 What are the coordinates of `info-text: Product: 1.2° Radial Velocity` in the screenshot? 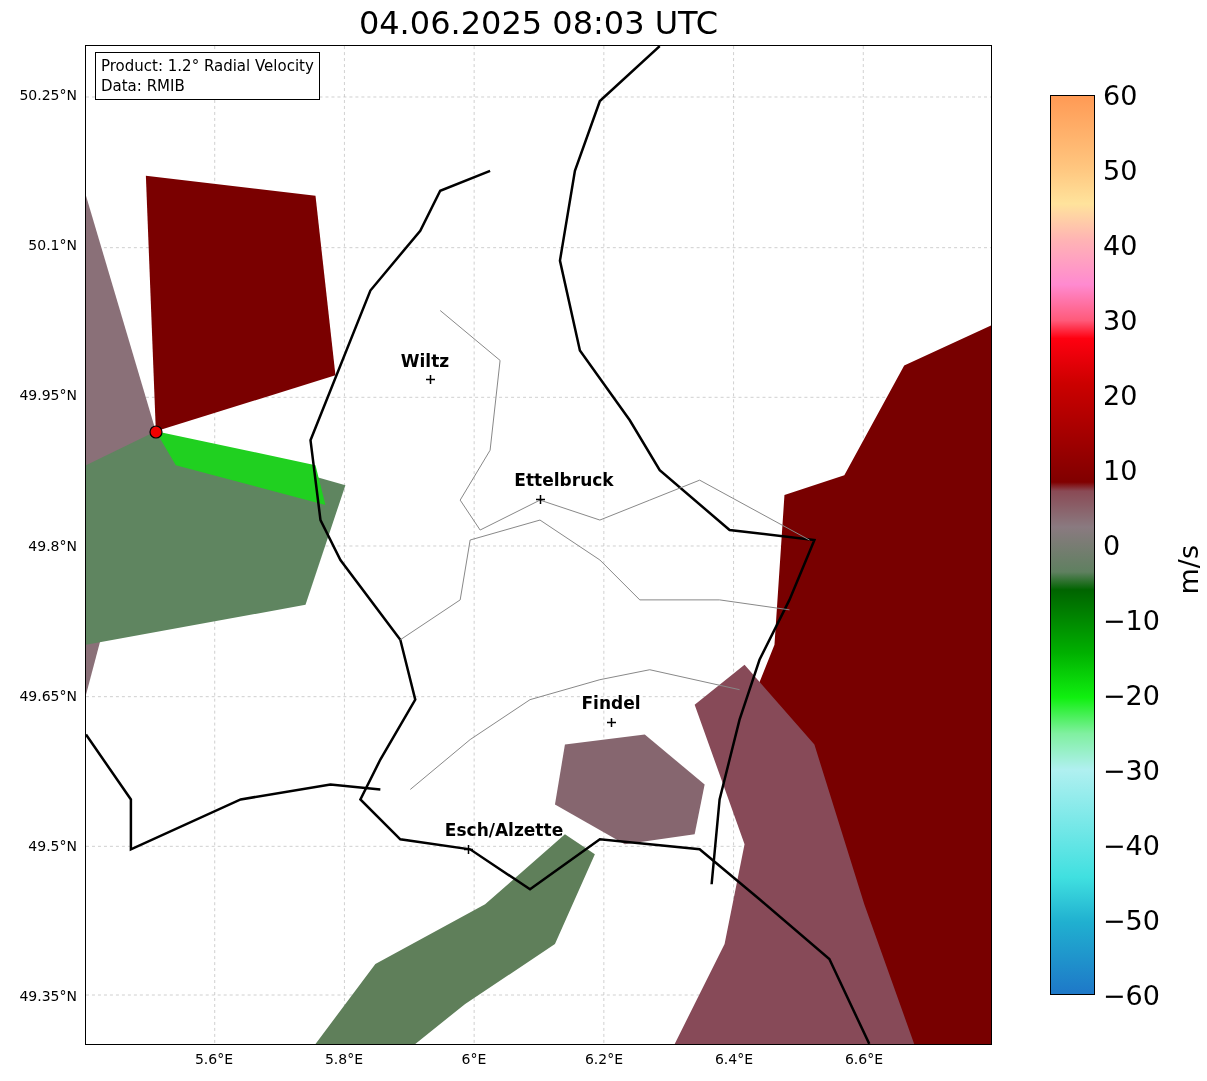 It's located at (207, 66).